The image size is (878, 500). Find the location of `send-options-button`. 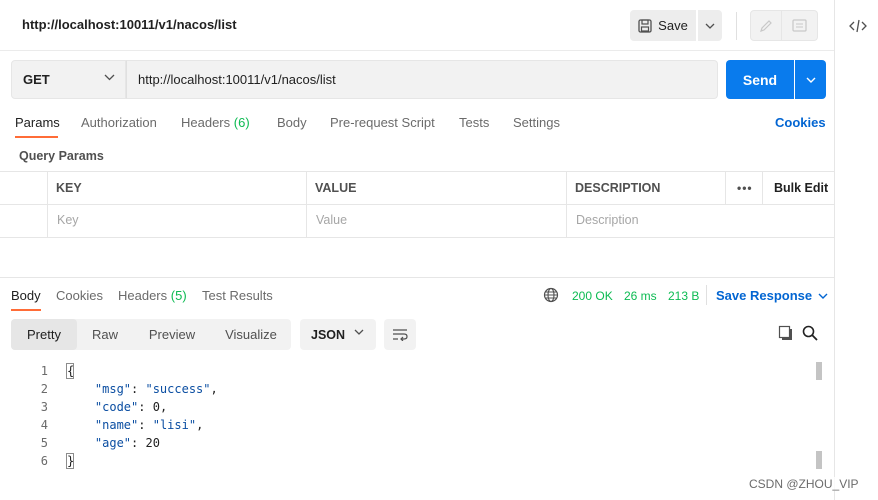

send-options-button is located at coordinates (810, 79).